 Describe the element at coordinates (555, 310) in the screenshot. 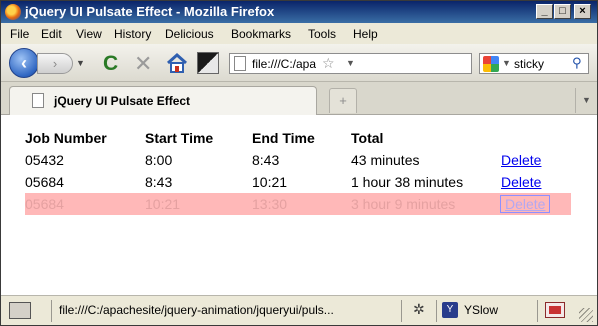

I see `addon-status-icon` at that location.